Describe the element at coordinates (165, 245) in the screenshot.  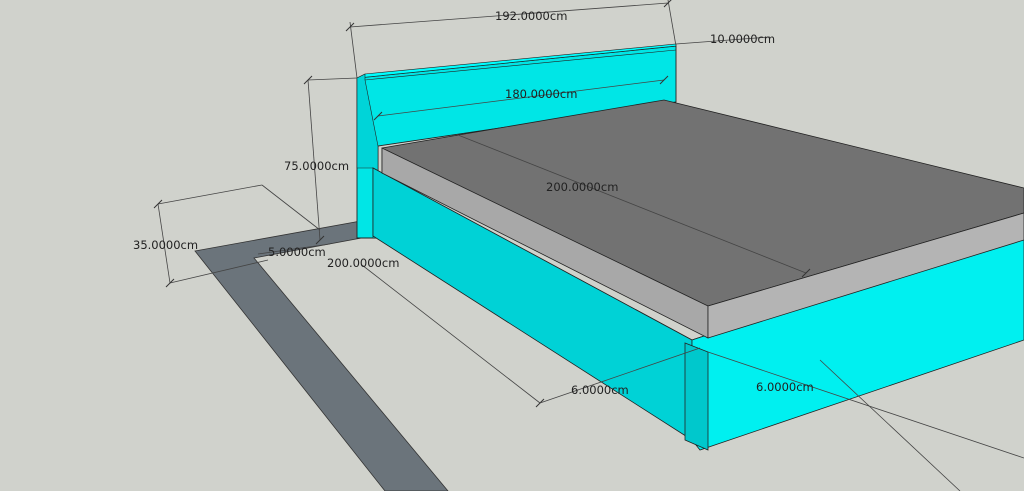
I see `base-height-label: 35.0000cm` at that location.